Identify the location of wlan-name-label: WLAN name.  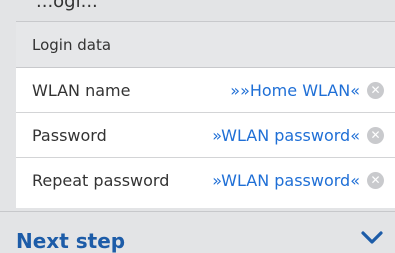
(81, 90).